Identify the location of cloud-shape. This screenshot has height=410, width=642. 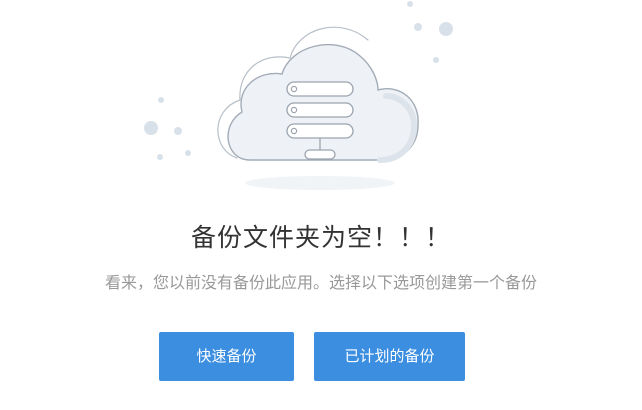
(323, 102).